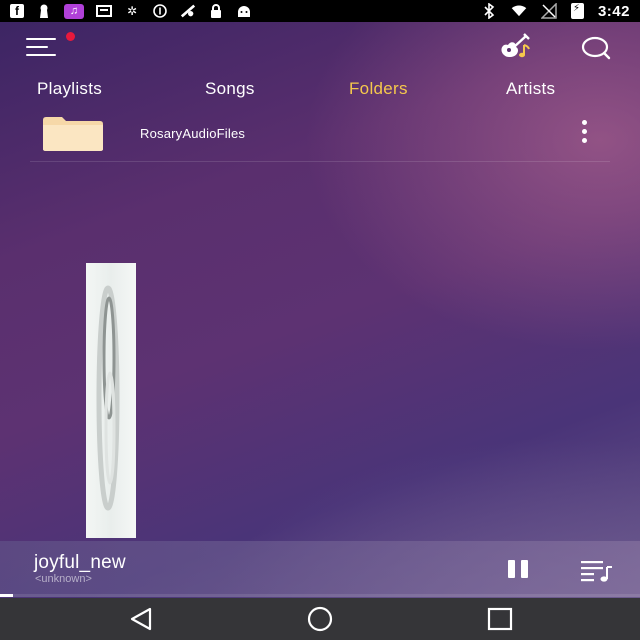  Describe the element at coordinates (63, 579) in the screenshot. I see `now-playing-artist: <unknown>` at that location.